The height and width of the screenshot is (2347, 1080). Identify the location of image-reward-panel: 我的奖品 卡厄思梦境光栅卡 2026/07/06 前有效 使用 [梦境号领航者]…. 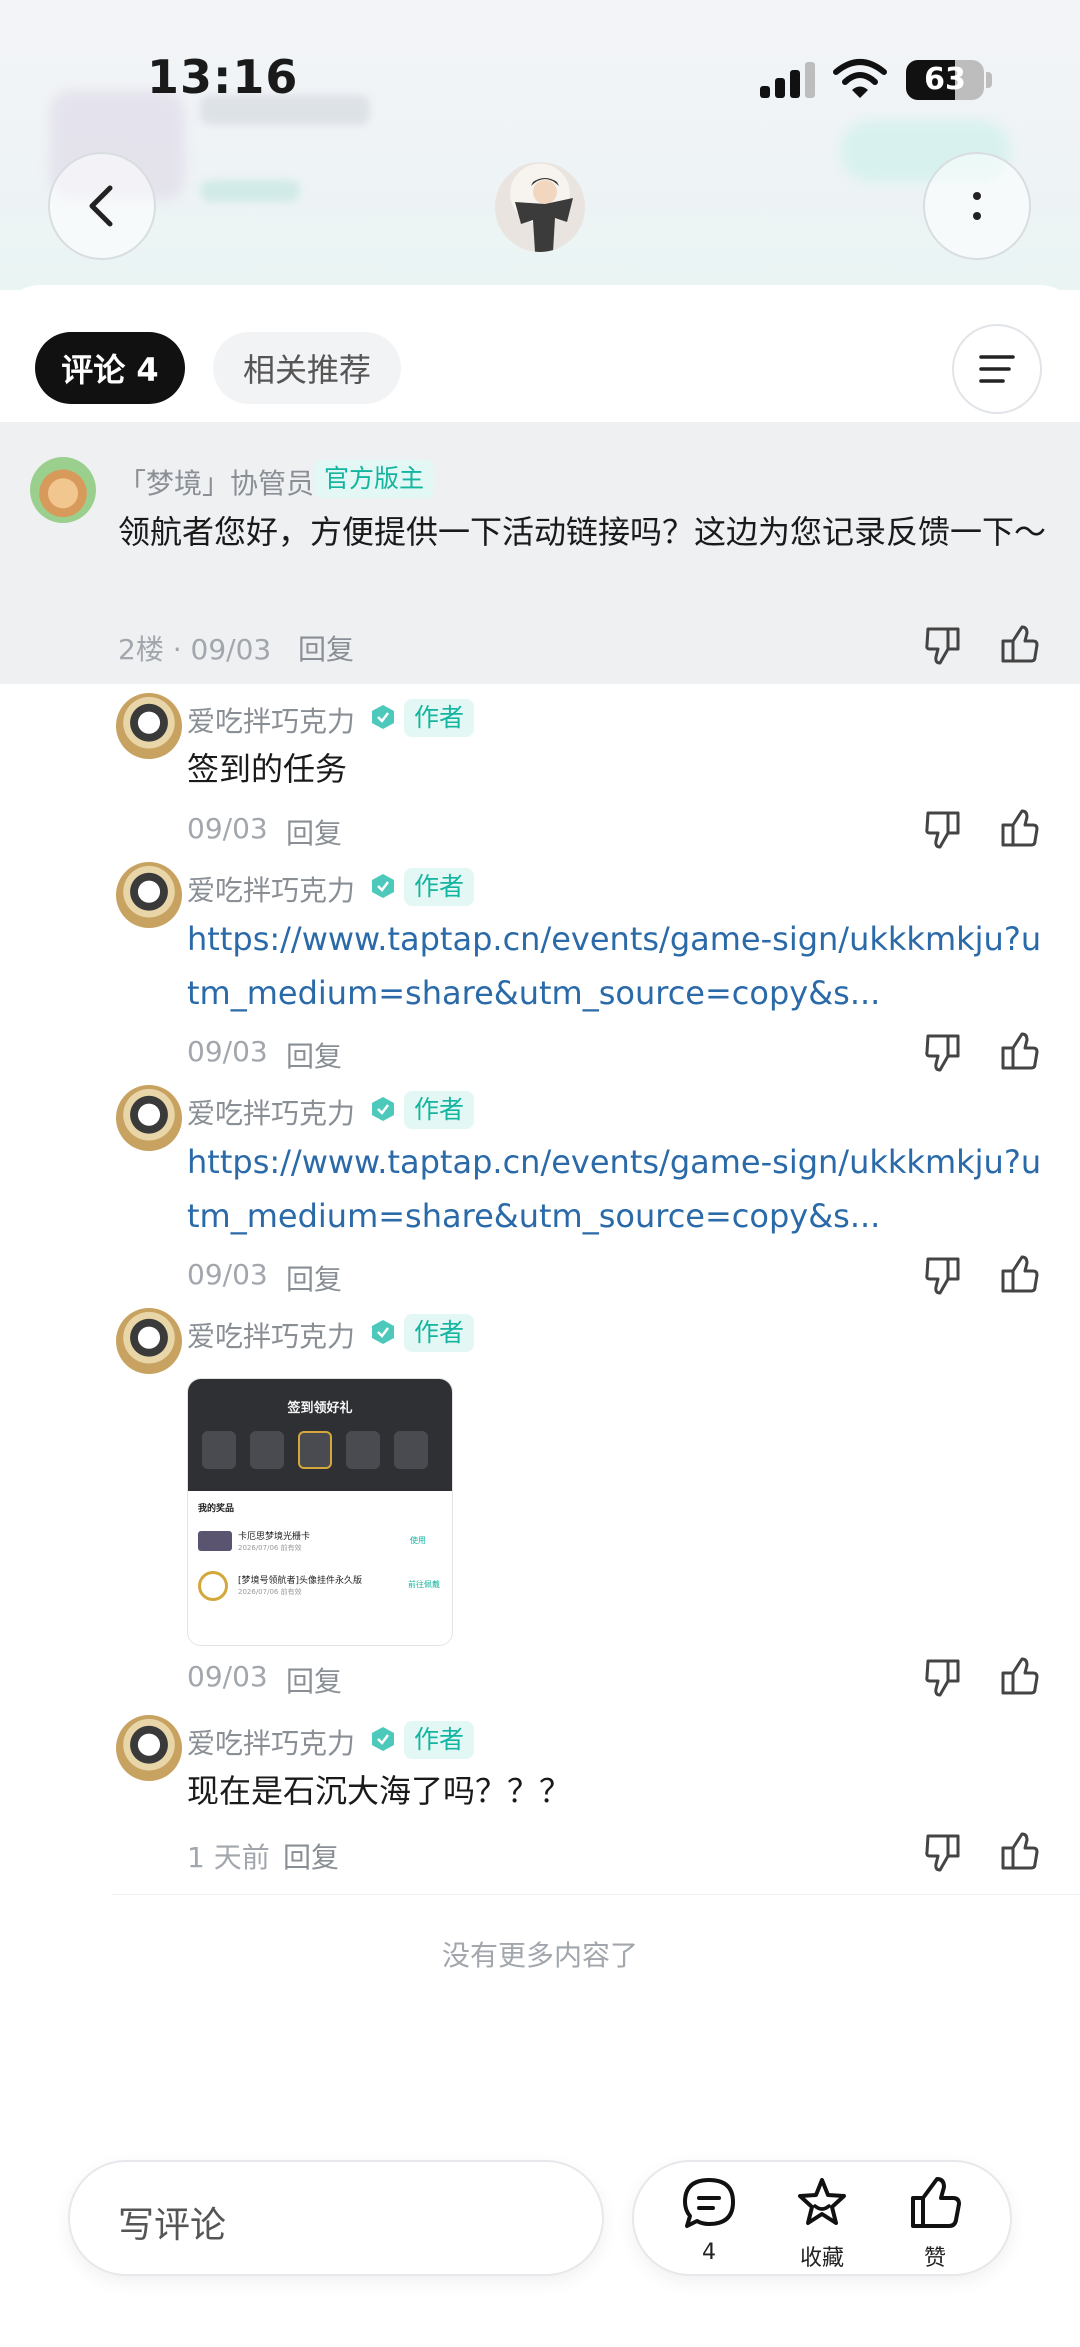
(320, 1568).